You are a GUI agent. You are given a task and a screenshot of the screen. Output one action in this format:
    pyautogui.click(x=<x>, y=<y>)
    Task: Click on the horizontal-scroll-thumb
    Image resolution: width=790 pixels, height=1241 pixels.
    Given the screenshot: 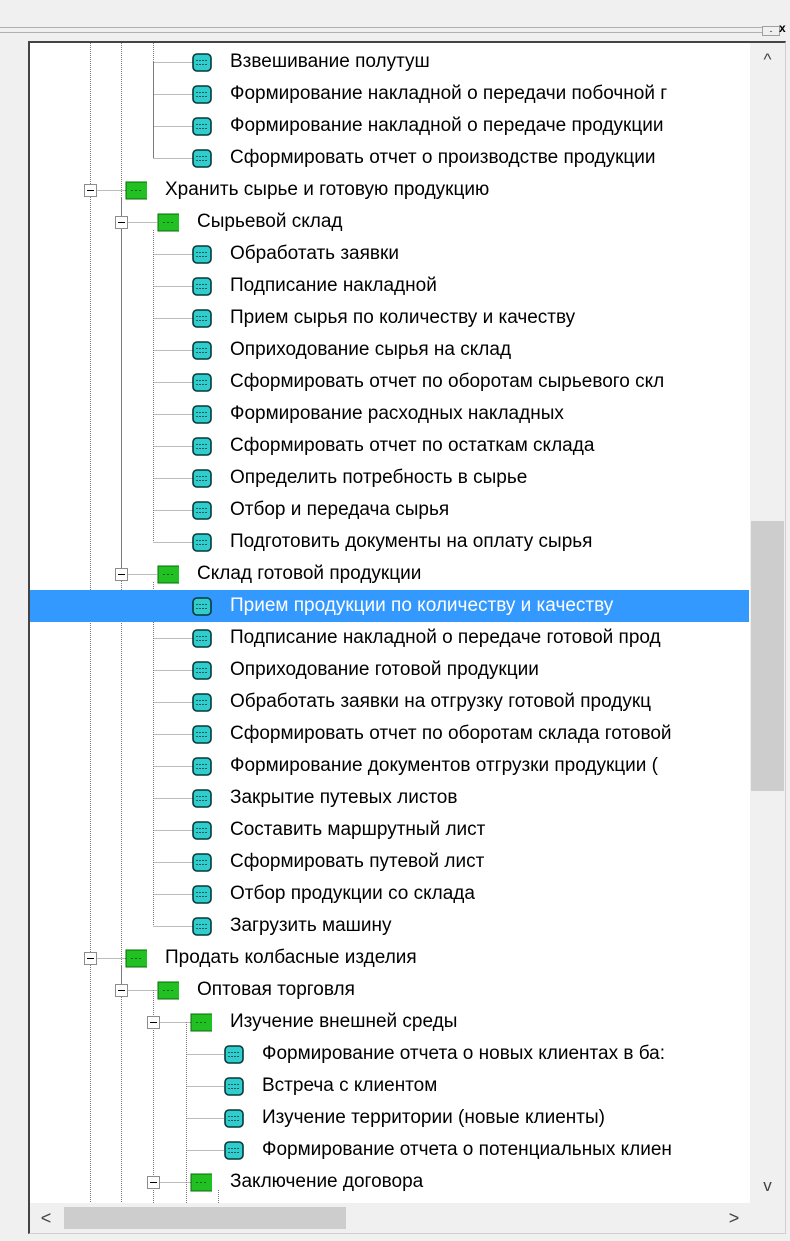 What is the action you would take?
    pyautogui.click(x=205, y=1218)
    